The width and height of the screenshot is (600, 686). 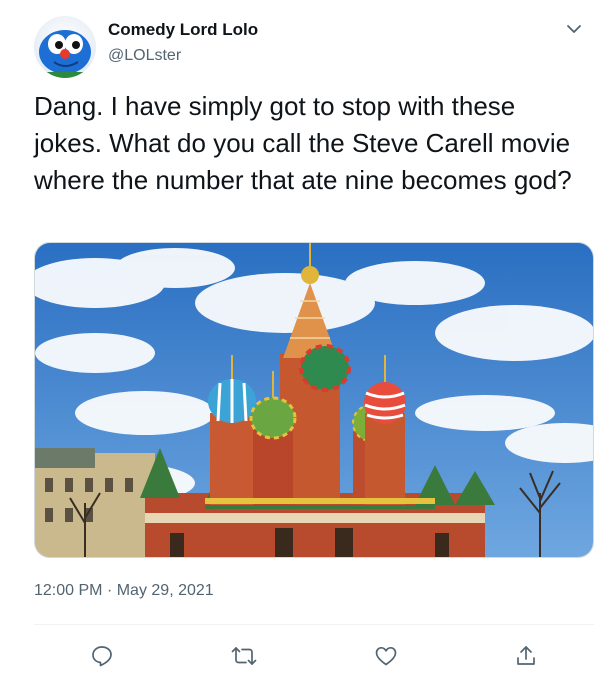 What do you see at coordinates (65, 47) in the screenshot?
I see `avatar` at bounding box center [65, 47].